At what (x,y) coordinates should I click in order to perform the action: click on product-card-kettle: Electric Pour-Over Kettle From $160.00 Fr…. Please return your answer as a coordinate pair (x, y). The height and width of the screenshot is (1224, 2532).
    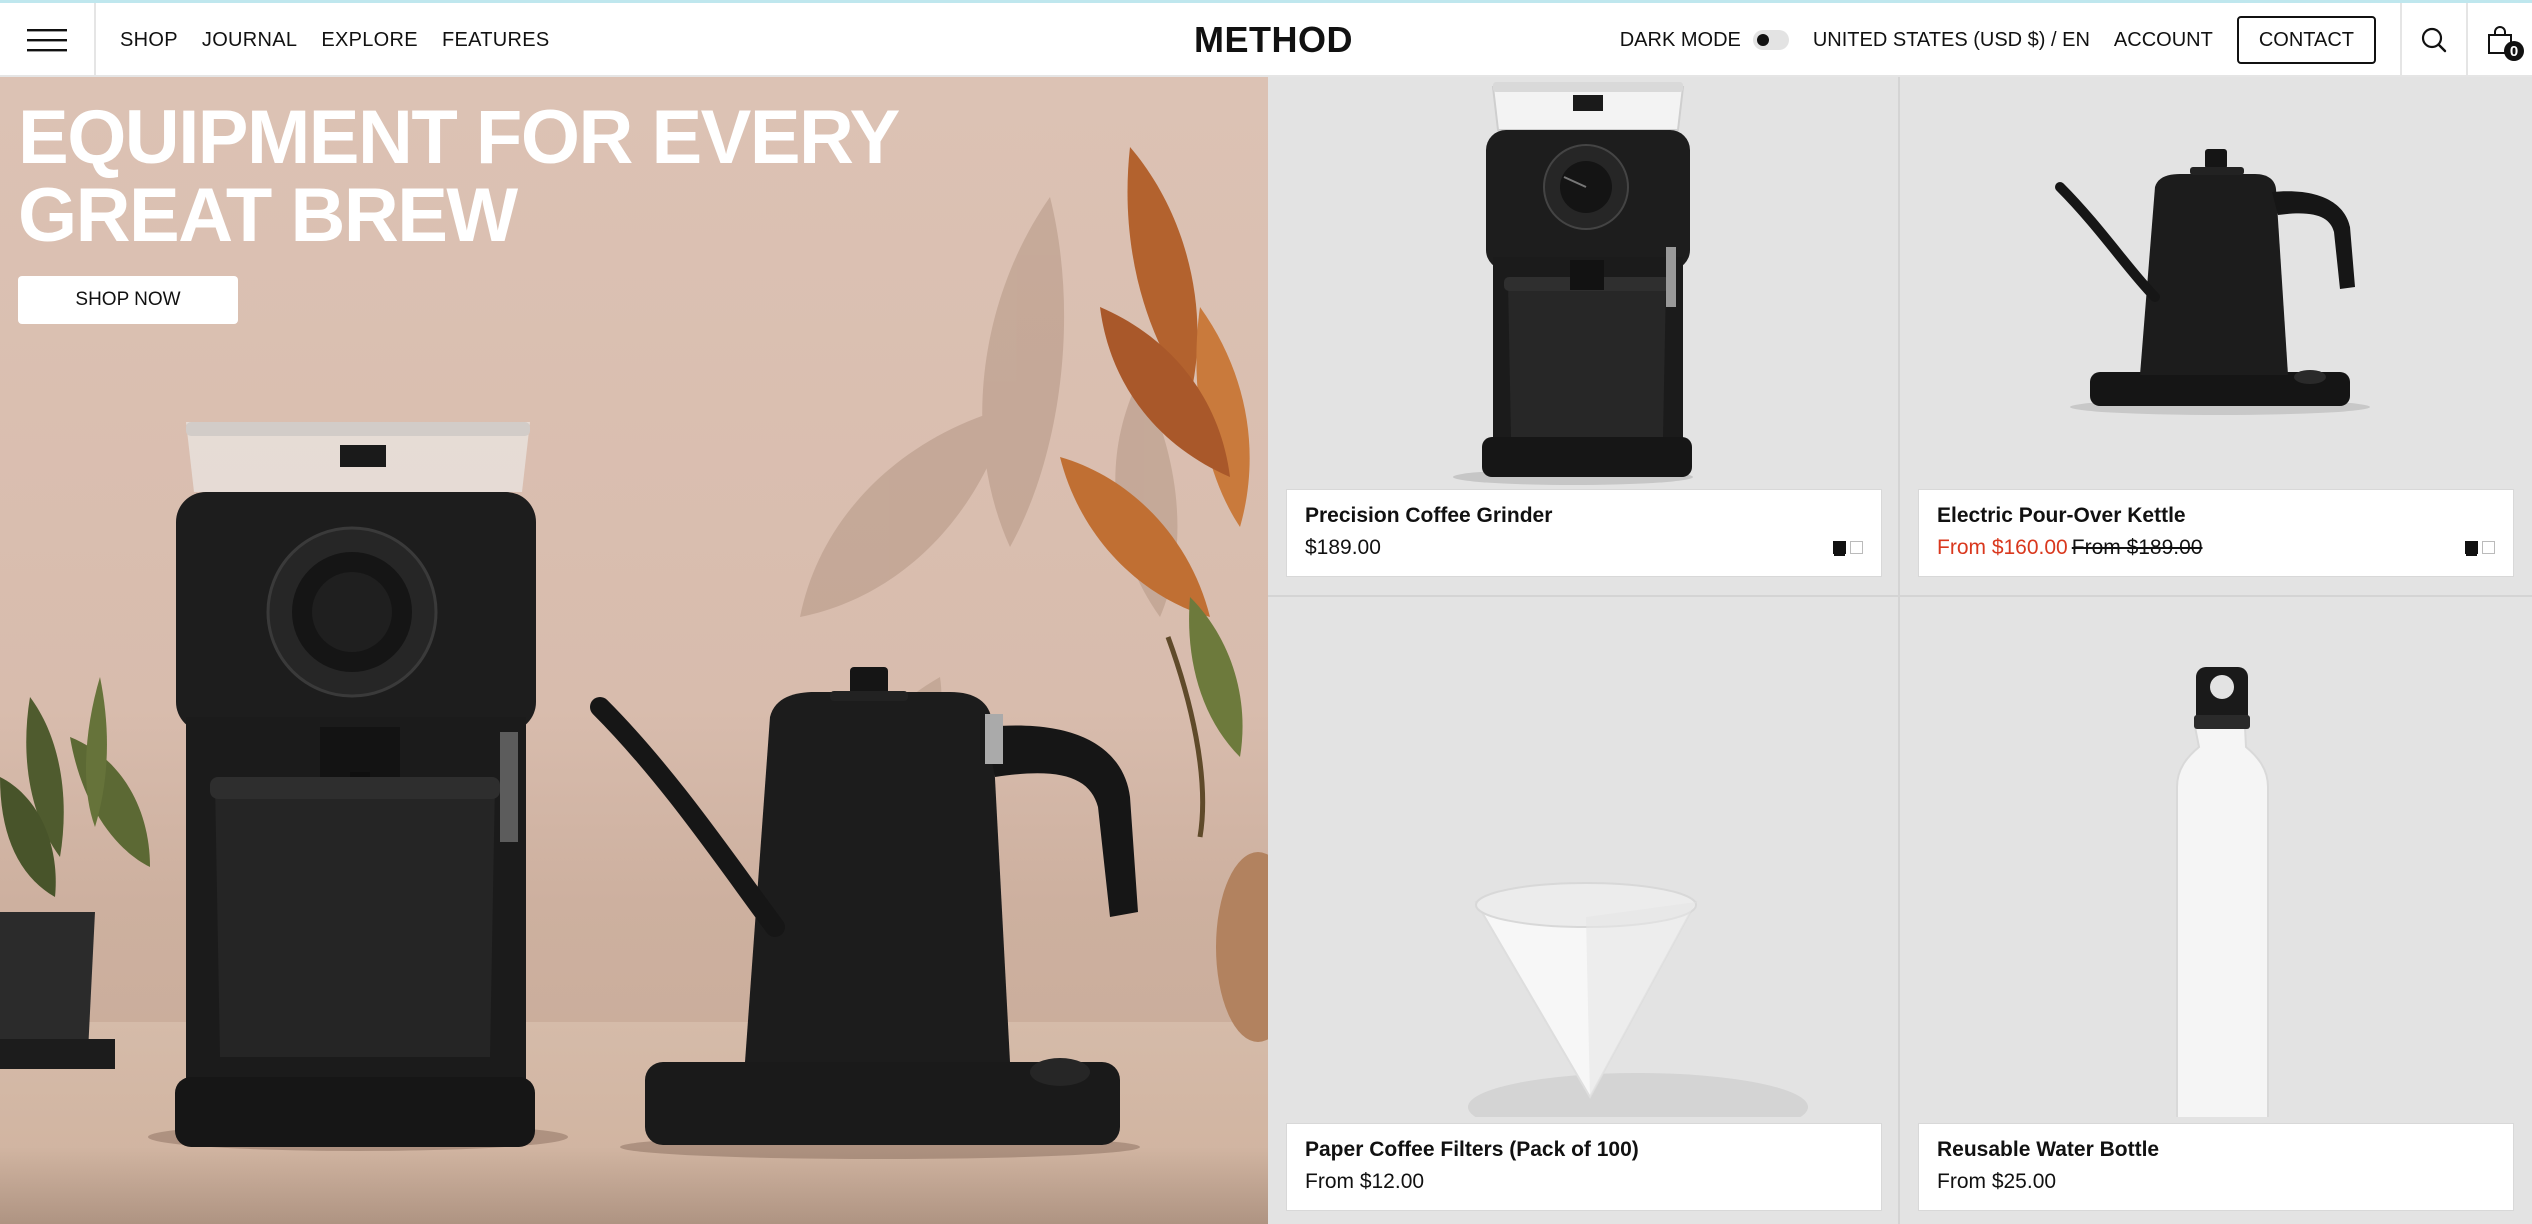
    Looking at the image, I should click on (2216, 337).